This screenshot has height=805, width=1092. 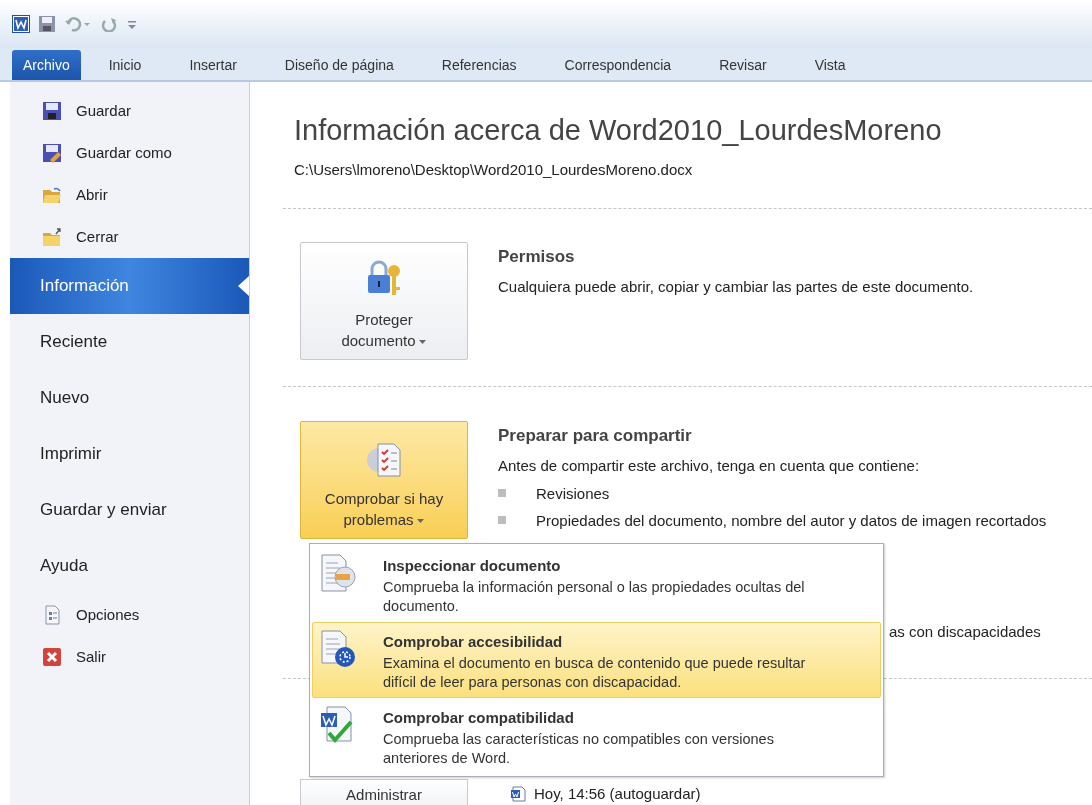 What do you see at coordinates (494, 170) in the screenshot?
I see `file-path: C:\Users\lmoreno\Desktop\Word2010_LourdesMoreno.docx` at bounding box center [494, 170].